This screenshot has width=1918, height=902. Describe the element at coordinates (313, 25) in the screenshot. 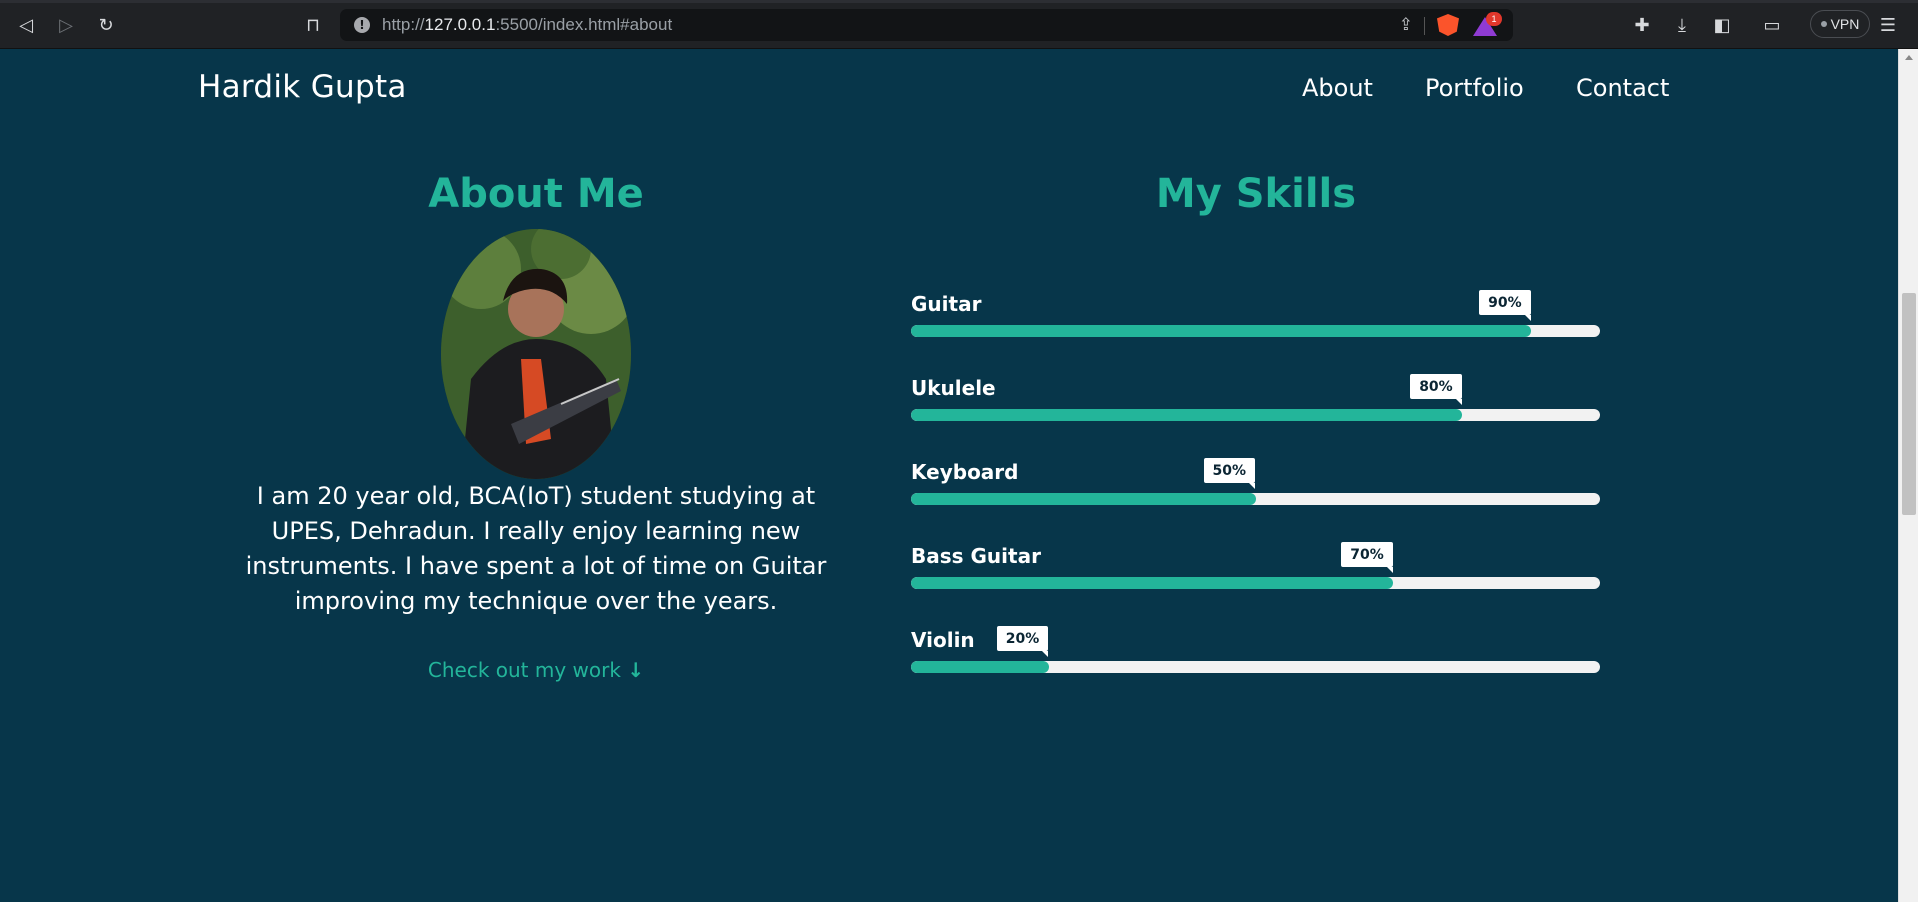

I see `bookmark-icon: ⊓` at that location.